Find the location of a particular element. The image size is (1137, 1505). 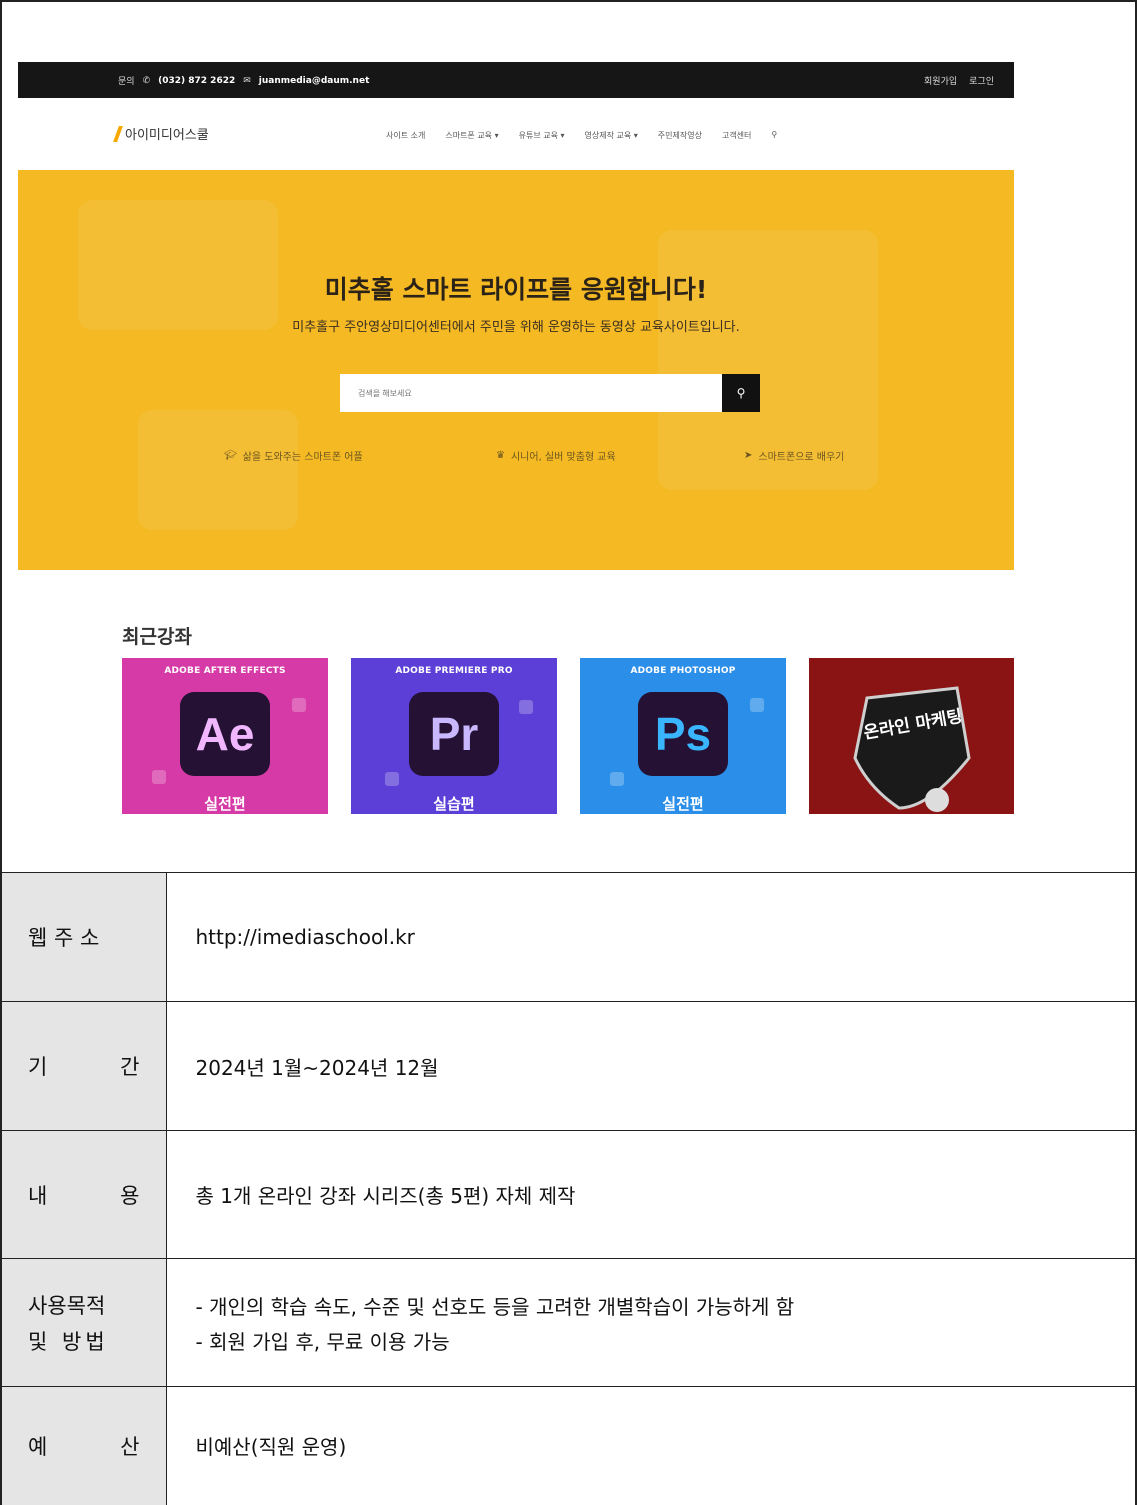

nav-item-about: 사이트 소개 is located at coordinates (405, 135).